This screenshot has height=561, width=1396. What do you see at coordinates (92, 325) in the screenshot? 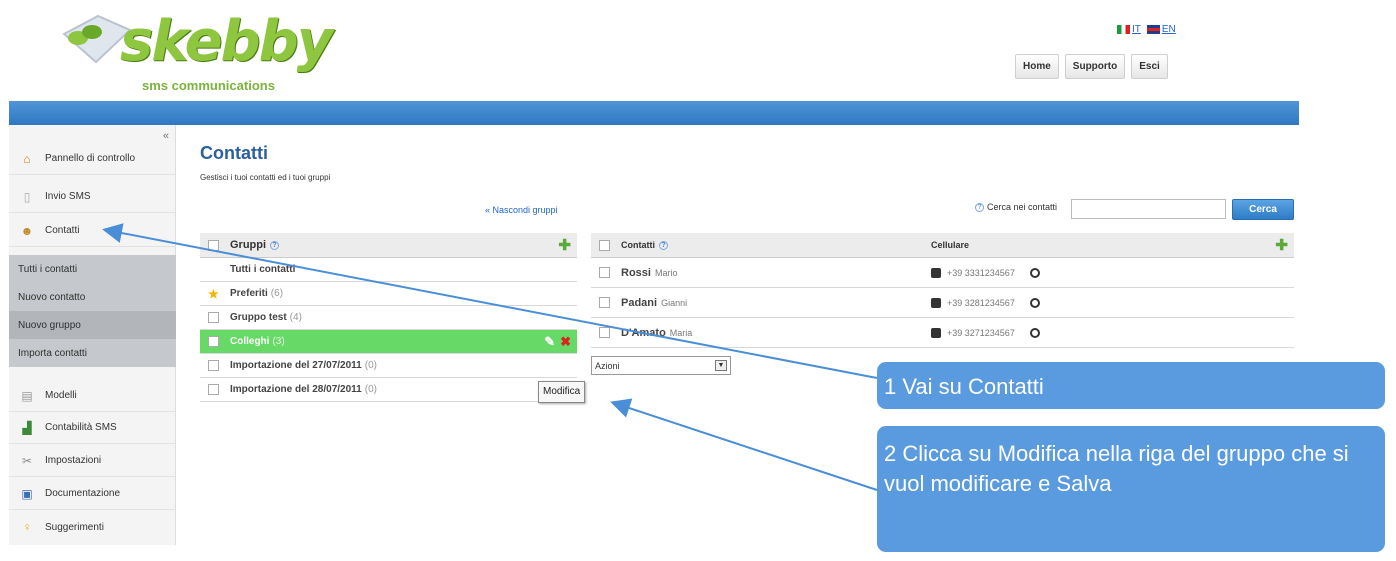
I see `submenu-new-group: Nuovo gruppo` at bounding box center [92, 325].